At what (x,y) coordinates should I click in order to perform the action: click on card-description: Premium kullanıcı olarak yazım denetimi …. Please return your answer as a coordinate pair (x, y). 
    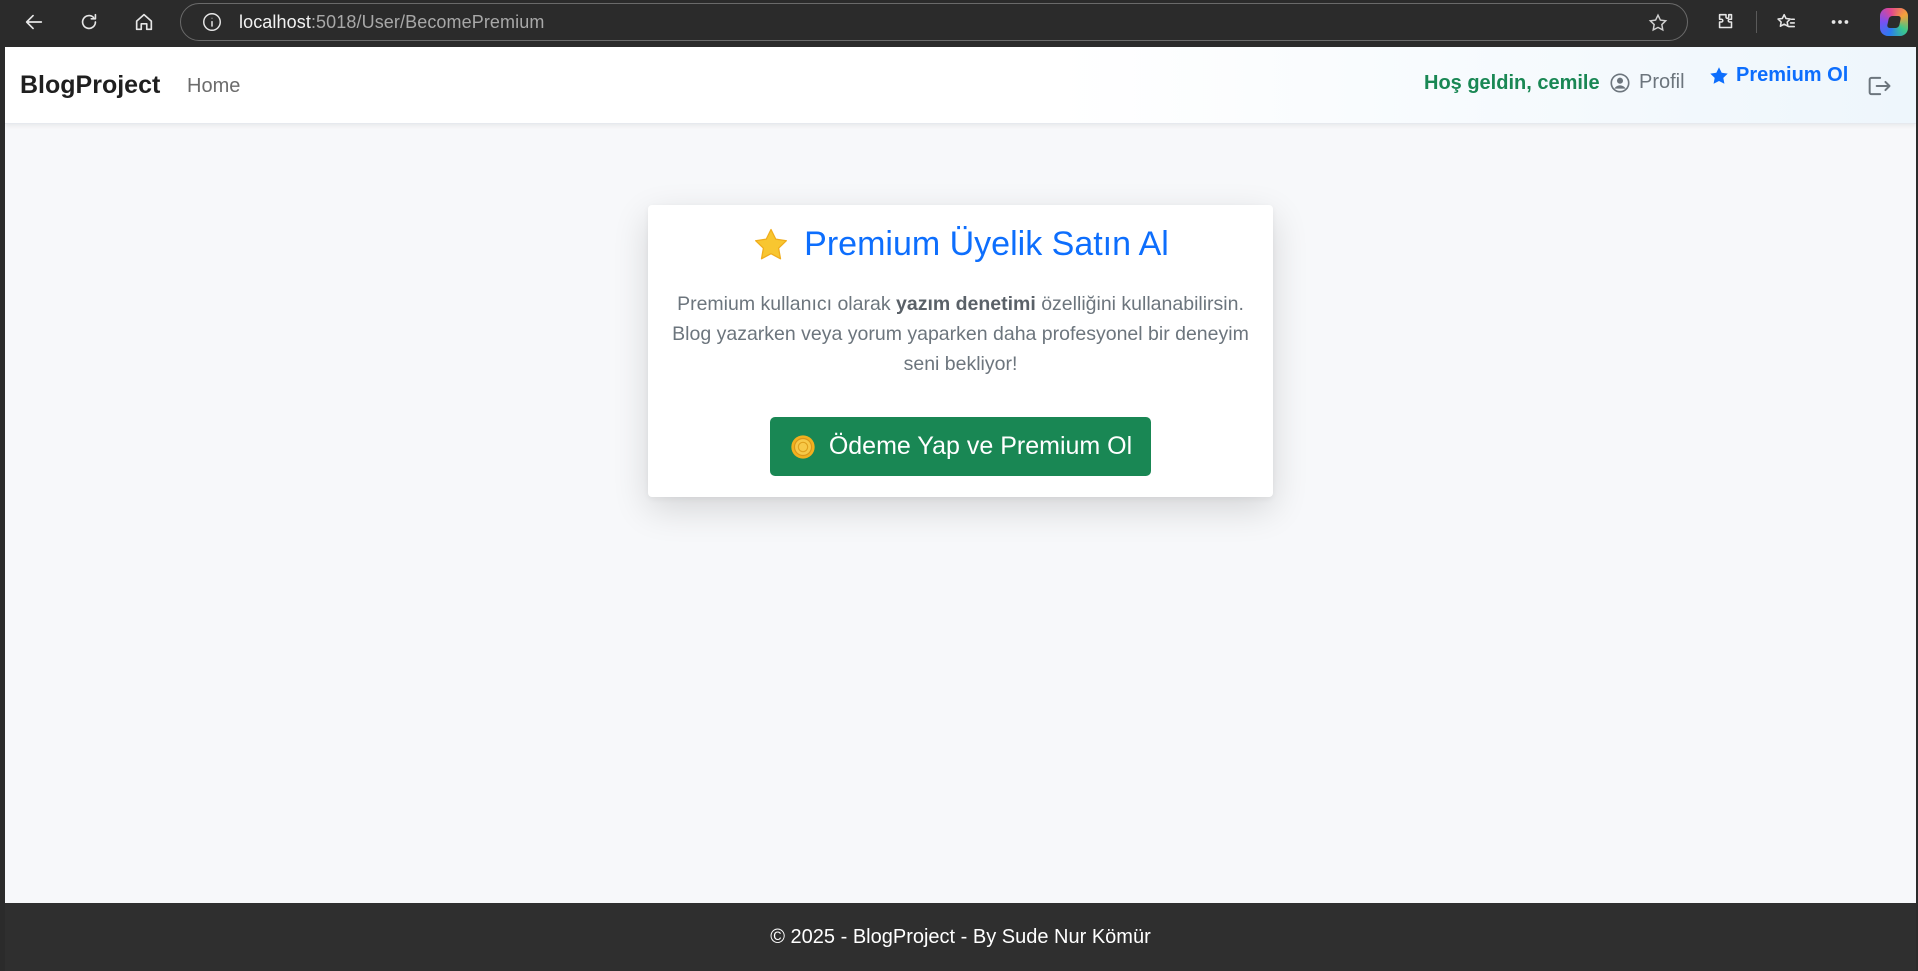
    Looking at the image, I should click on (960, 334).